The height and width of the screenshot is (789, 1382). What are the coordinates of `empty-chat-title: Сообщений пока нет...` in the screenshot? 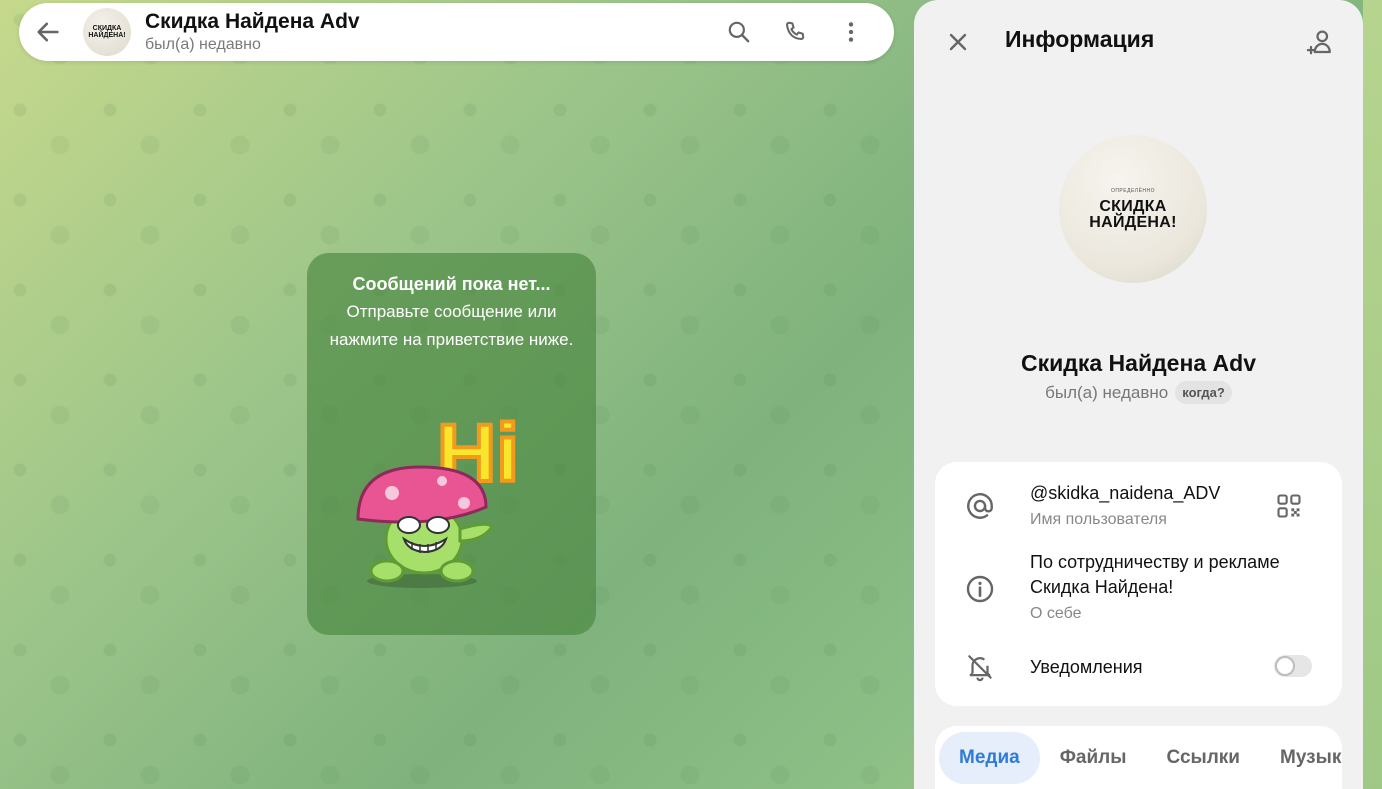 It's located at (451, 284).